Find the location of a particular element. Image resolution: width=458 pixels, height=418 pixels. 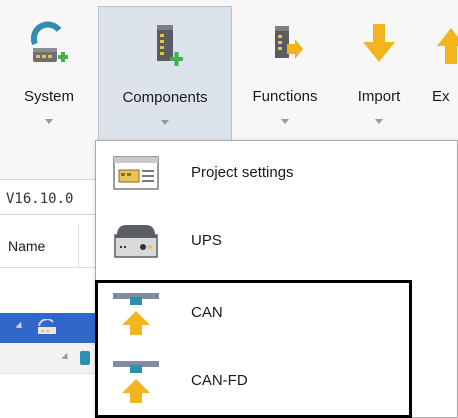

name-column-header: Name is located at coordinates (26, 246).